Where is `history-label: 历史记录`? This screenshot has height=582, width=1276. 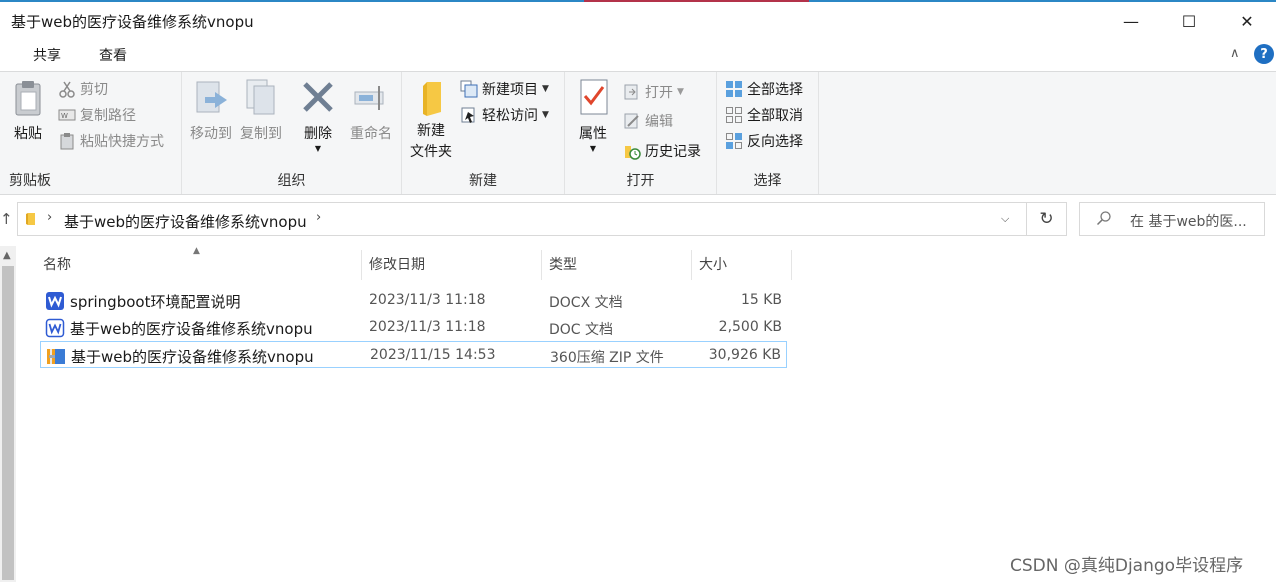 history-label: 历史记录 is located at coordinates (673, 152).